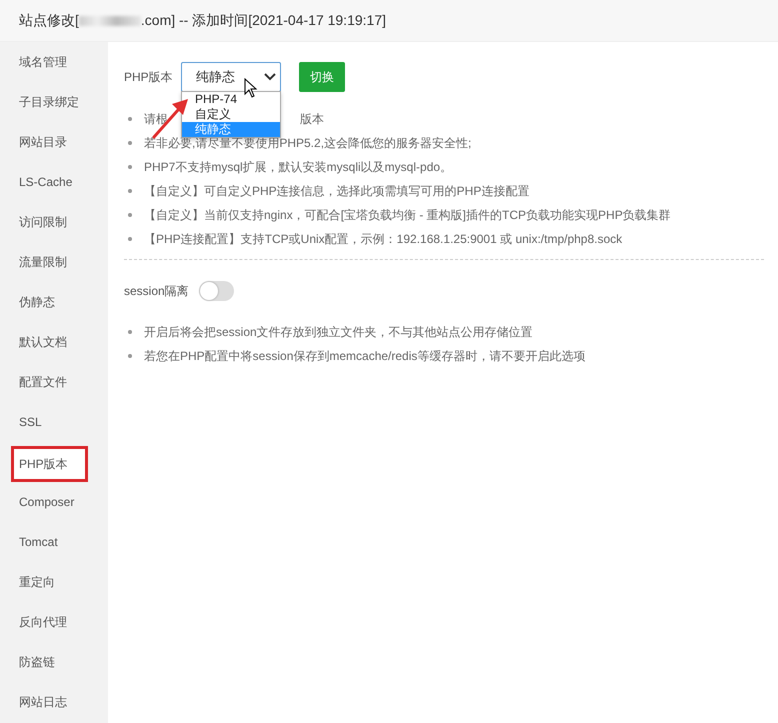  I want to click on dropdown-option: 自定义, so click(231, 114).